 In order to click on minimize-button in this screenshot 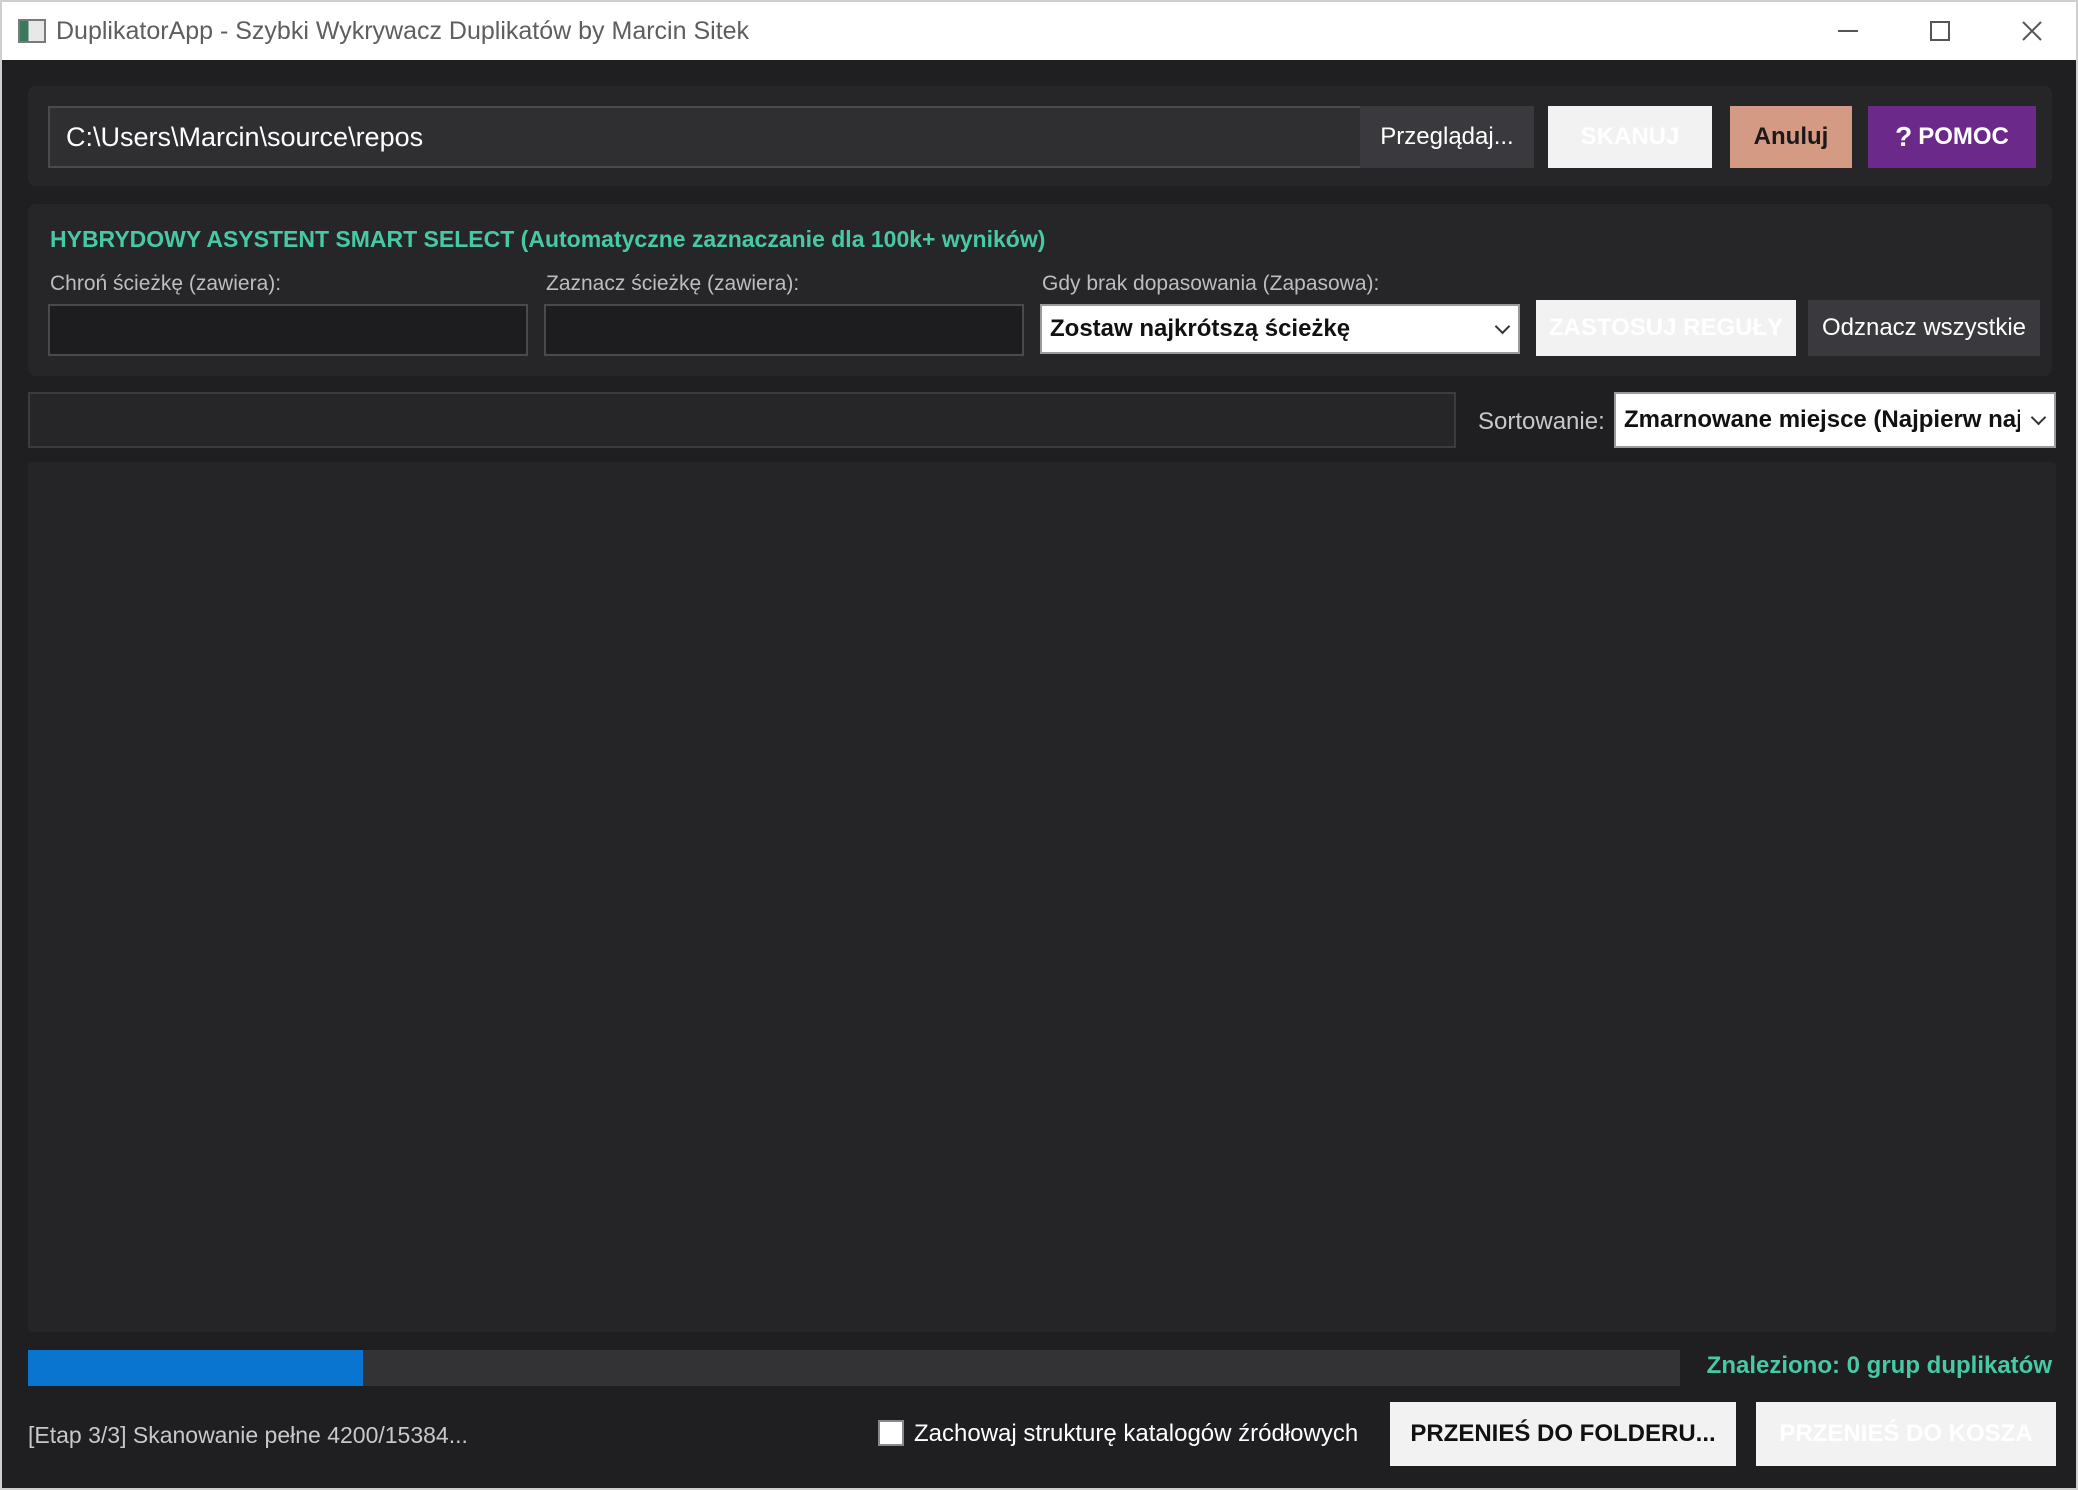, I will do `click(1848, 31)`.